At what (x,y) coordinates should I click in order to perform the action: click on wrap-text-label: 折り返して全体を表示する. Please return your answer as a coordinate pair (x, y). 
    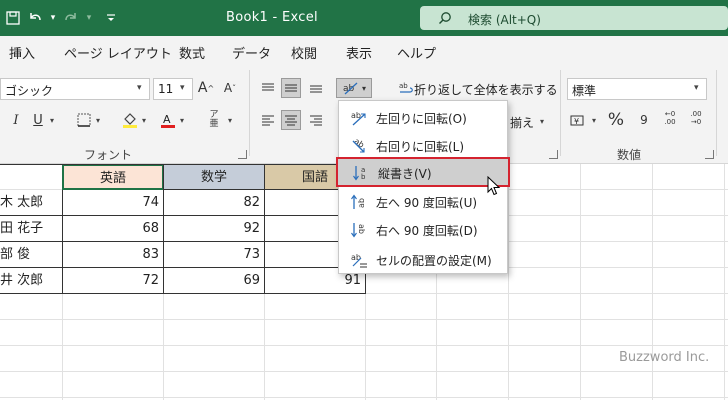
    Looking at the image, I should click on (486, 89).